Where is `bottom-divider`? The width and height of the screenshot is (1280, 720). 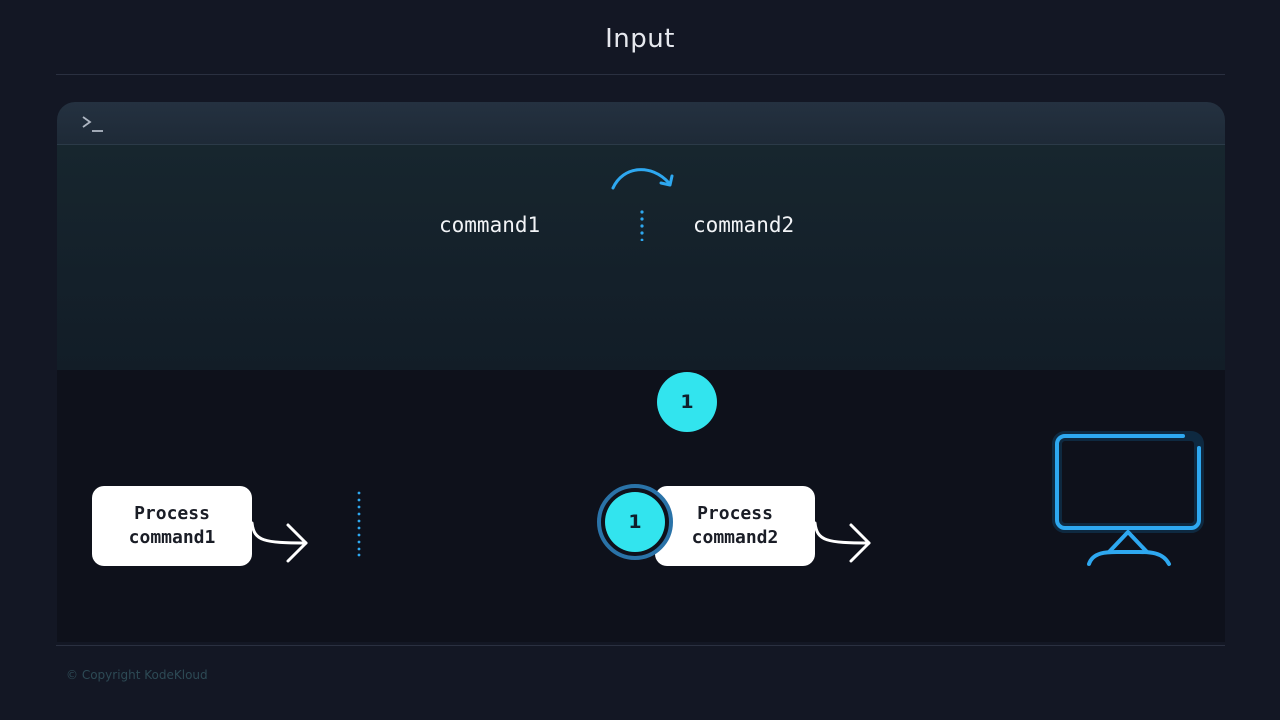
bottom-divider is located at coordinates (640, 645).